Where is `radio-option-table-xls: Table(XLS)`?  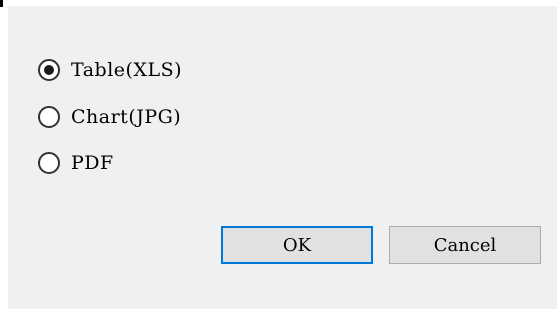
radio-option-table-xls: Table(XLS) is located at coordinates (110, 70).